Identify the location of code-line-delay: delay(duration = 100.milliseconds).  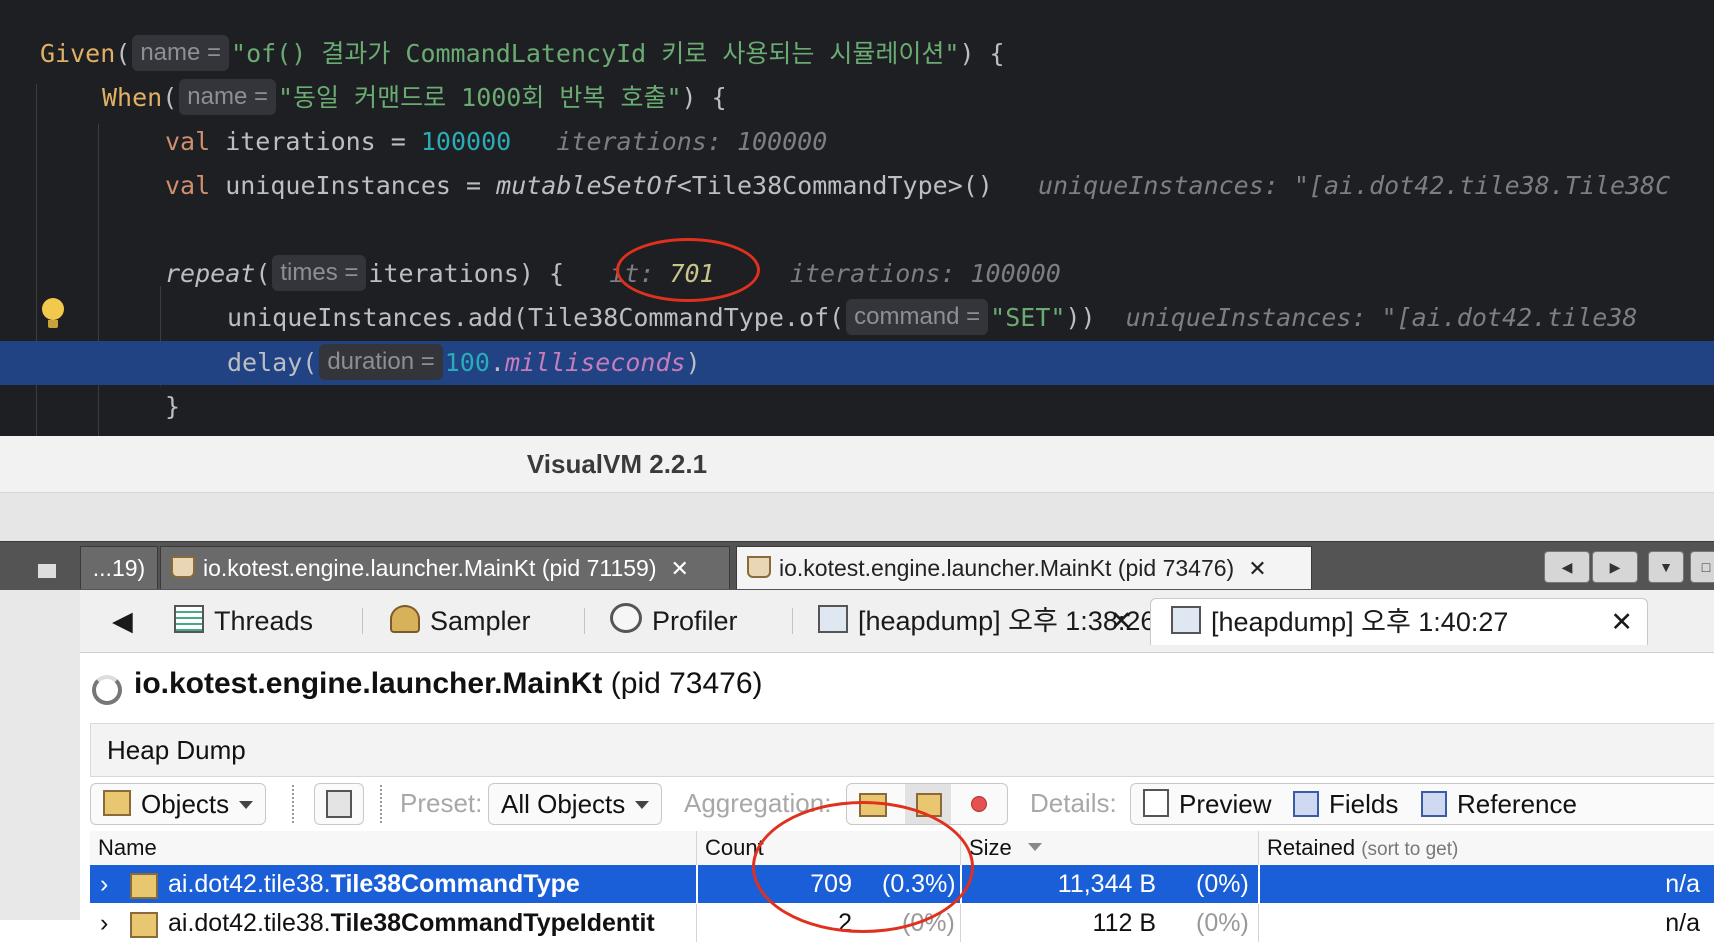
(464, 363).